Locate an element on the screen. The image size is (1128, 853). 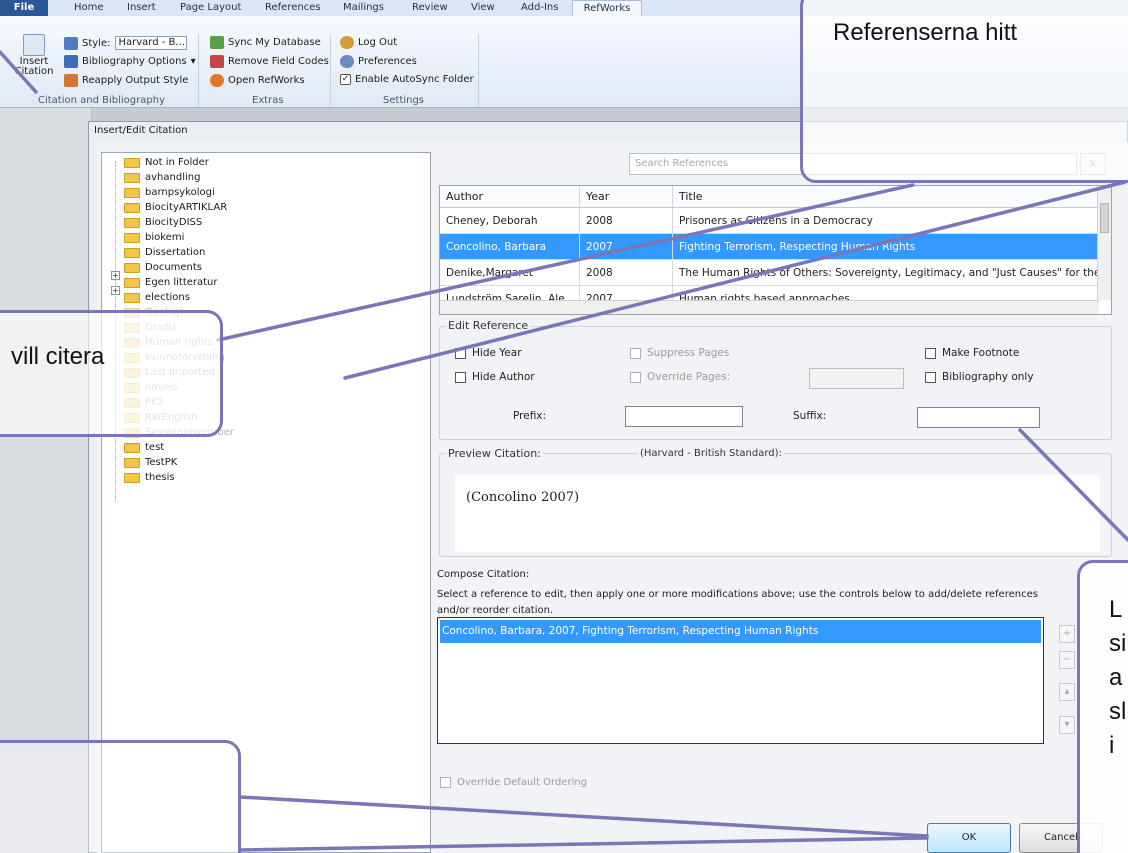
style-icon is located at coordinates (71, 43).